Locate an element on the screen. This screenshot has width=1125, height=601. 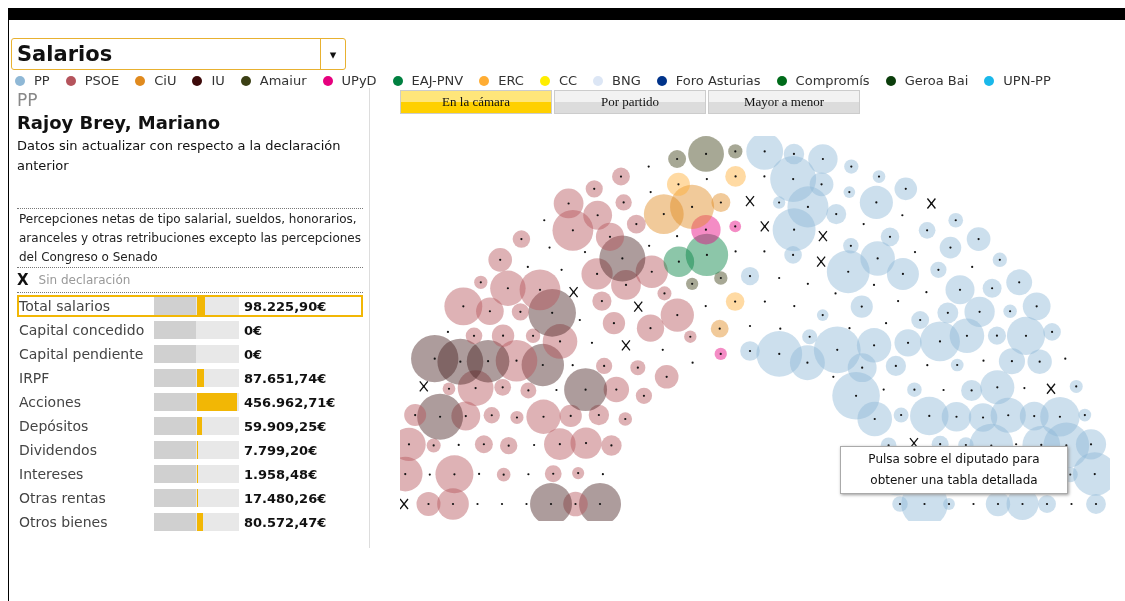
legend-label: CiU is located at coordinates (165, 80).